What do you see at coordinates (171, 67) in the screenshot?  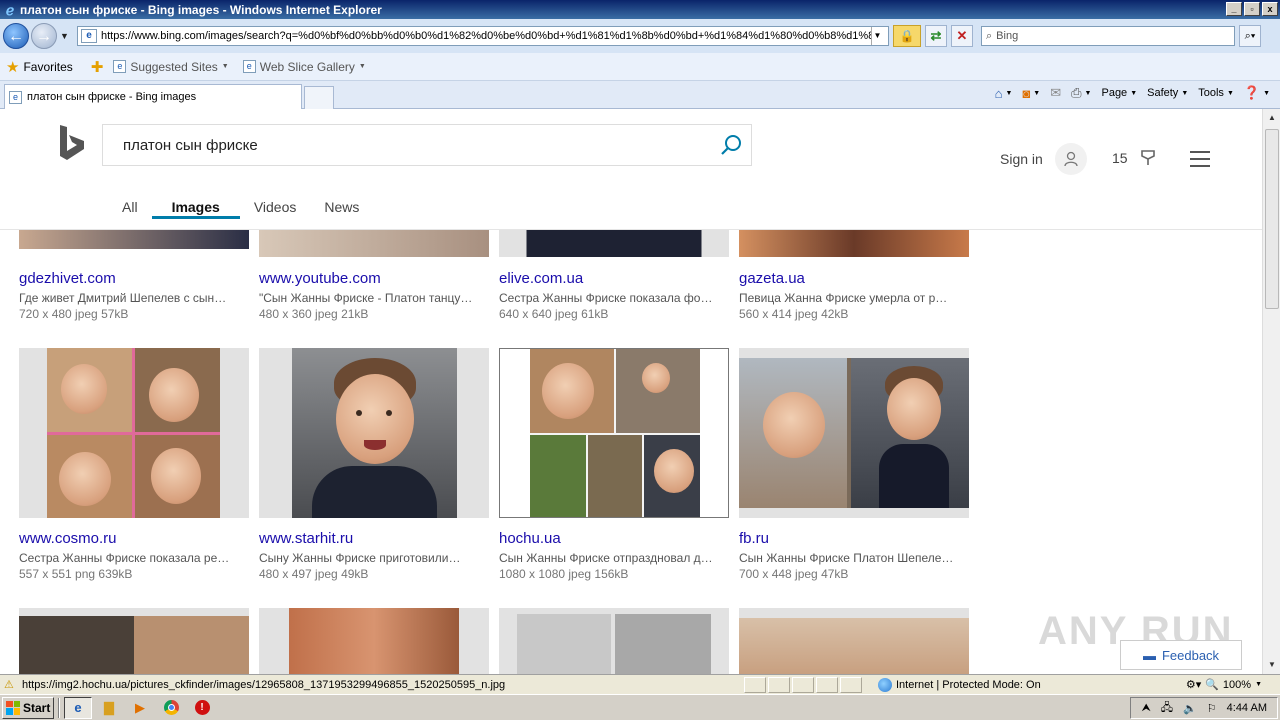 I see `suggested-sites-link: e Suggested Sites ▼` at bounding box center [171, 67].